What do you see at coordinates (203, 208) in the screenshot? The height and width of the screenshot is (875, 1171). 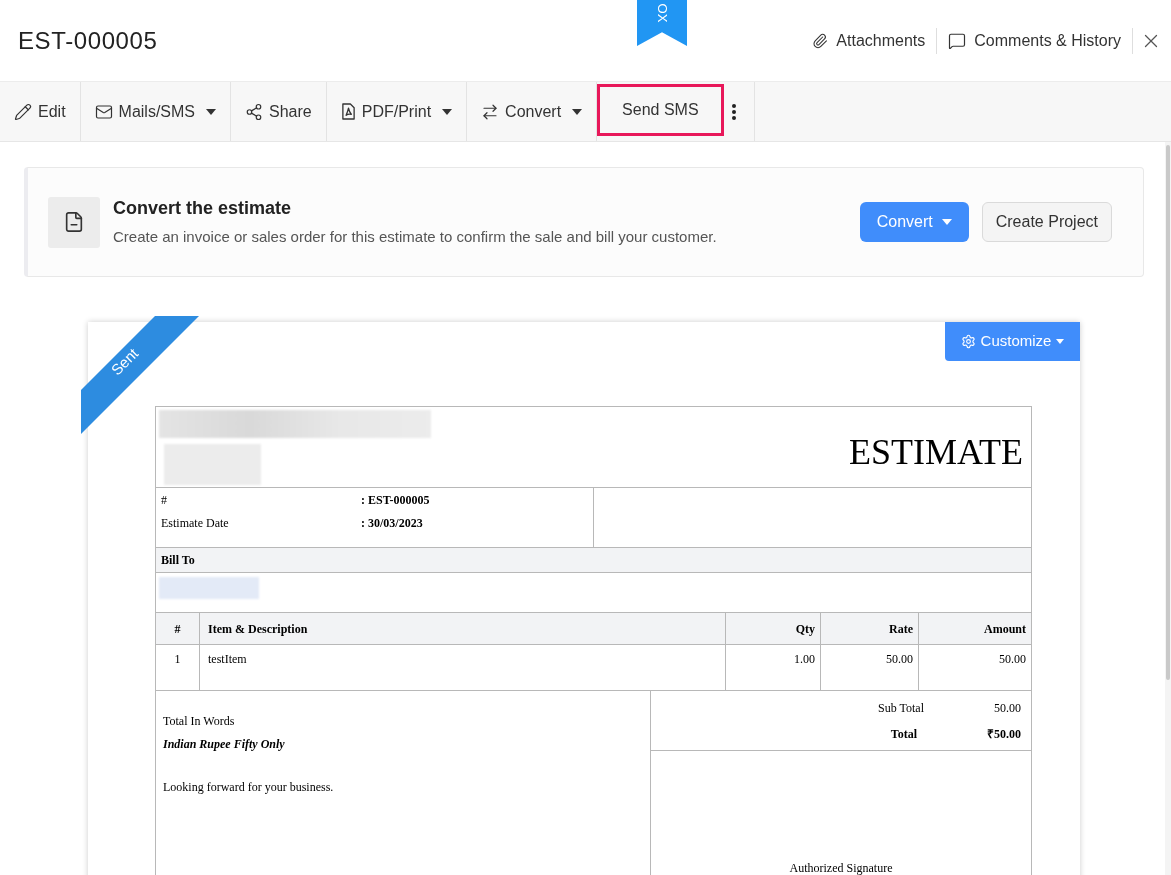 I see `banner-title: Convert the estimate` at bounding box center [203, 208].